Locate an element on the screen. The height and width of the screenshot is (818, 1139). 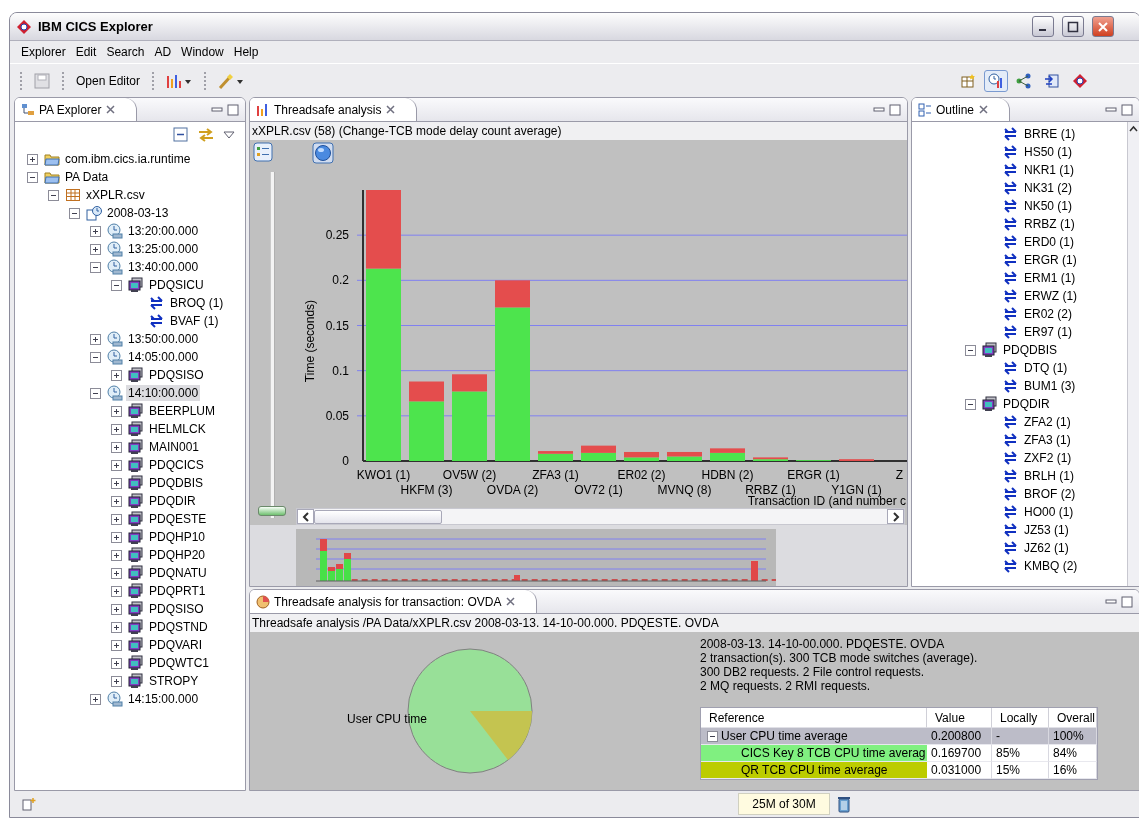
menu-item: Edit is located at coordinates (86, 52).